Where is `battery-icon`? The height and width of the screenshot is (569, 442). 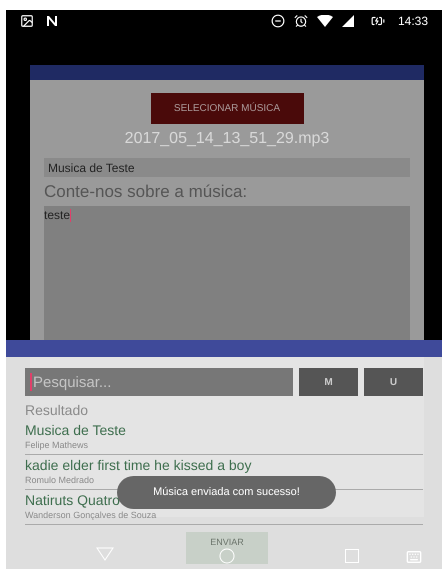 battery-icon is located at coordinates (377, 21).